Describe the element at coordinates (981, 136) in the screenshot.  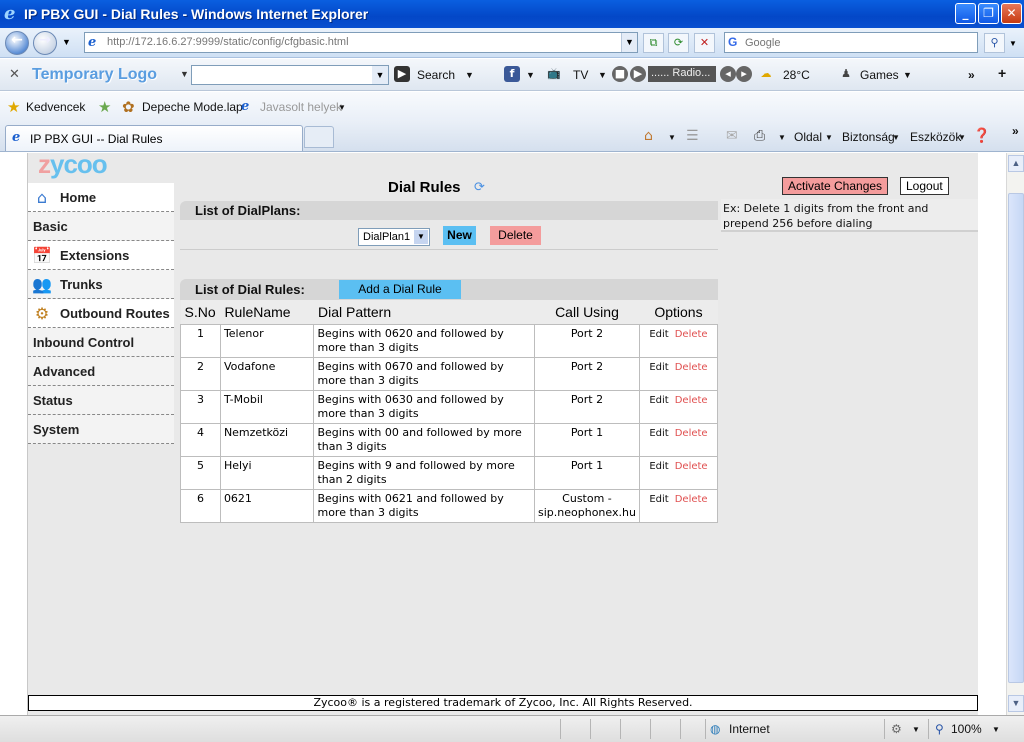
I see `help-icon: ❓` at that location.